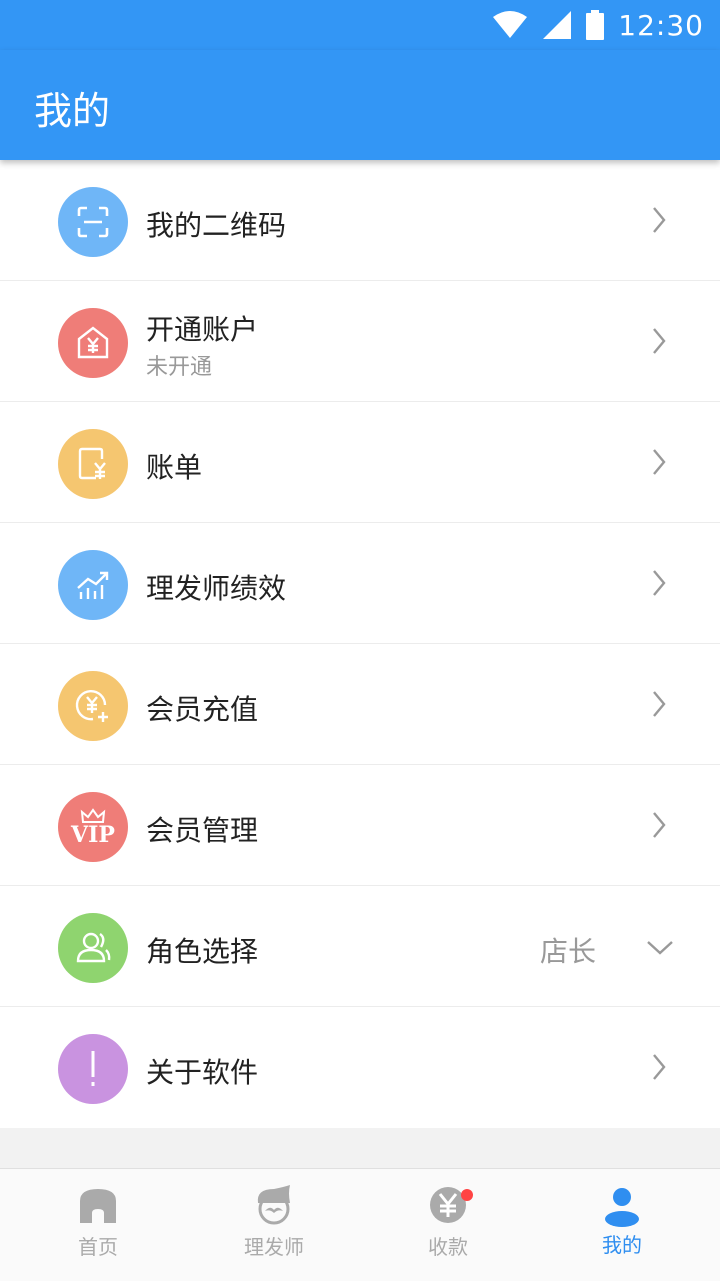 The image size is (720, 1281). Describe the element at coordinates (274, 1247) in the screenshot. I see `tab-label: 理发师` at that location.